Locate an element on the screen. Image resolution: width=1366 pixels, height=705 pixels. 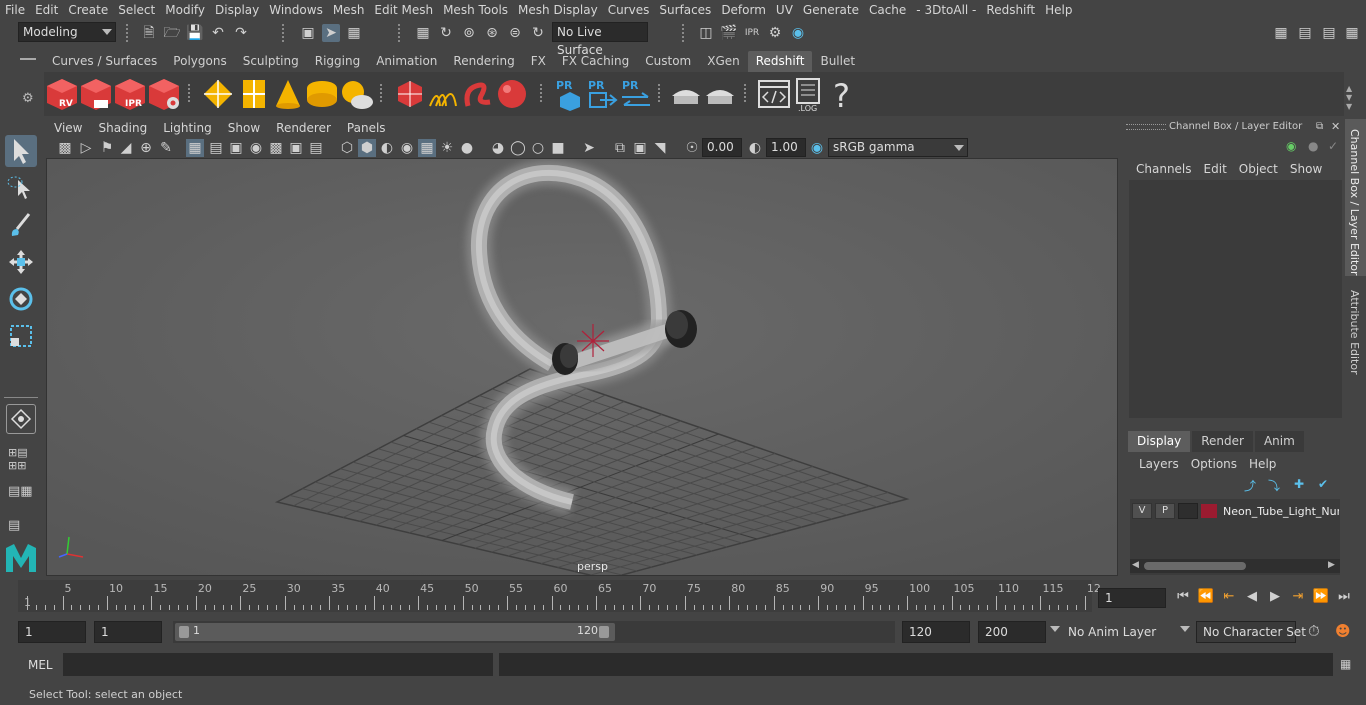
snap-point-icon: ⊚ is located at coordinates (469, 33).